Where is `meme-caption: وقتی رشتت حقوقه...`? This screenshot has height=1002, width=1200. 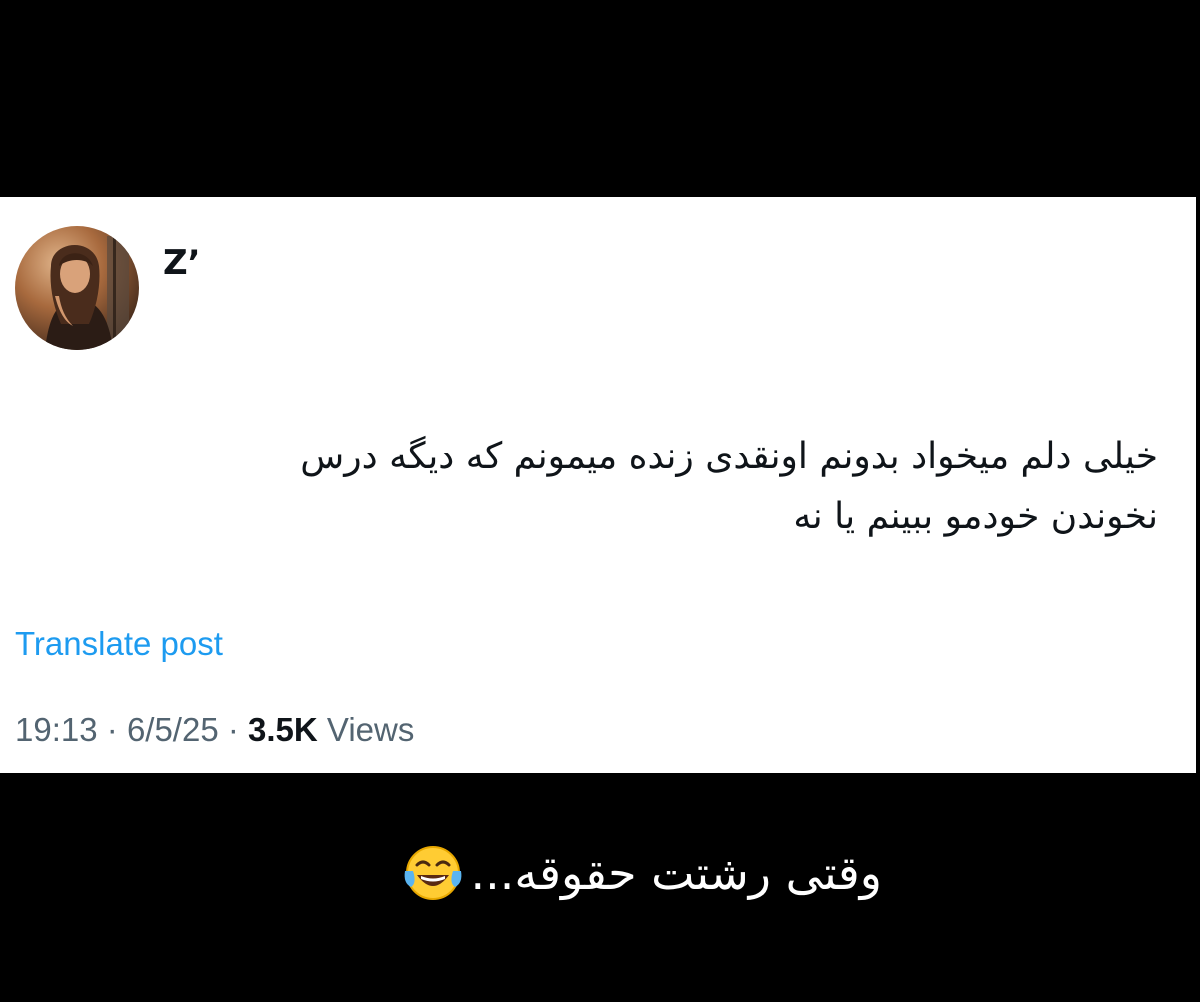 meme-caption: وقتی رشتت حقوقه... is located at coordinates (602, 873).